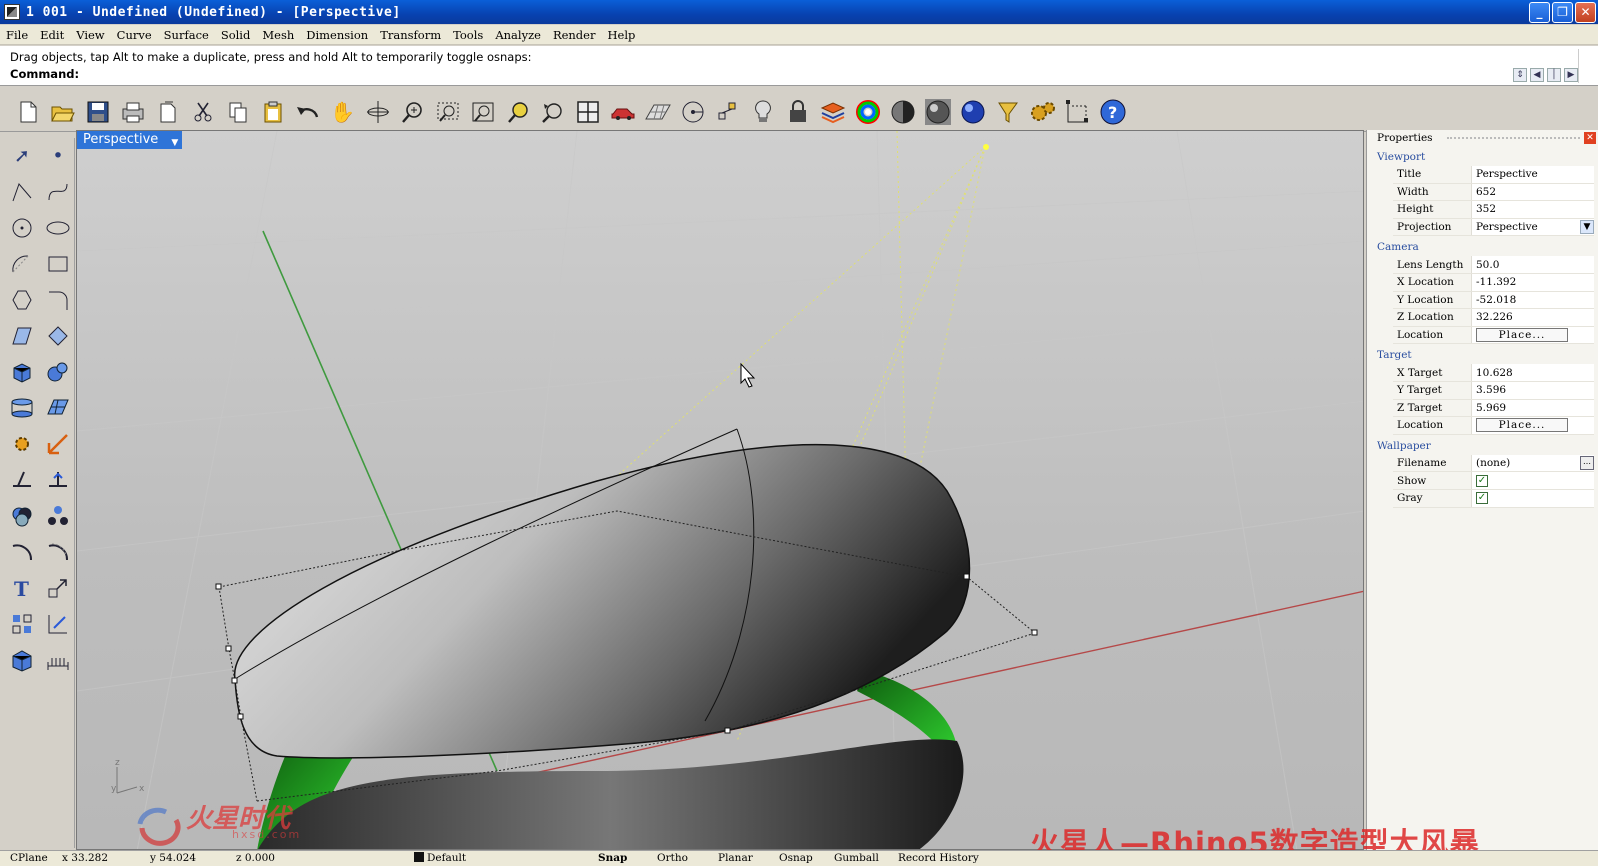 The height and width of the screenshot is (866, 1598). I want to click on dimension-icon, so click(1077, 112).